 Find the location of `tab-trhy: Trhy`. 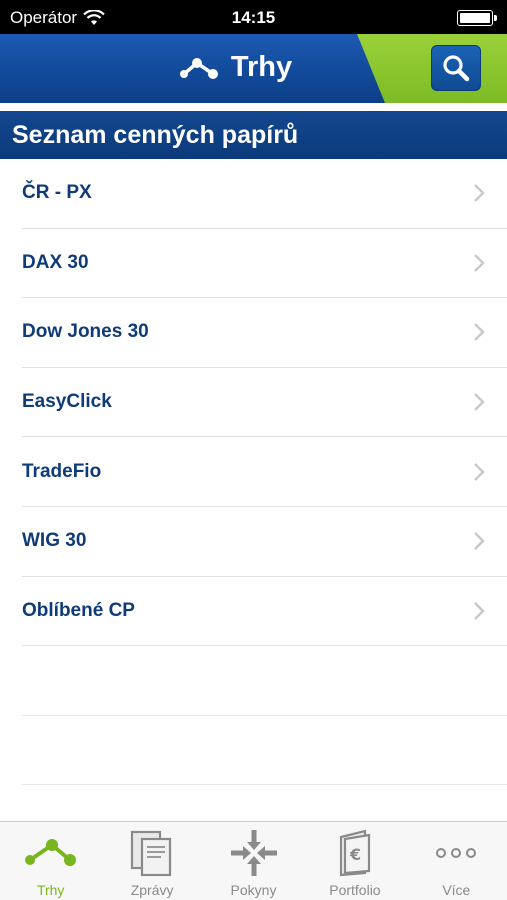

tab-trhy: Trhy is located at coordinates (50, 861).